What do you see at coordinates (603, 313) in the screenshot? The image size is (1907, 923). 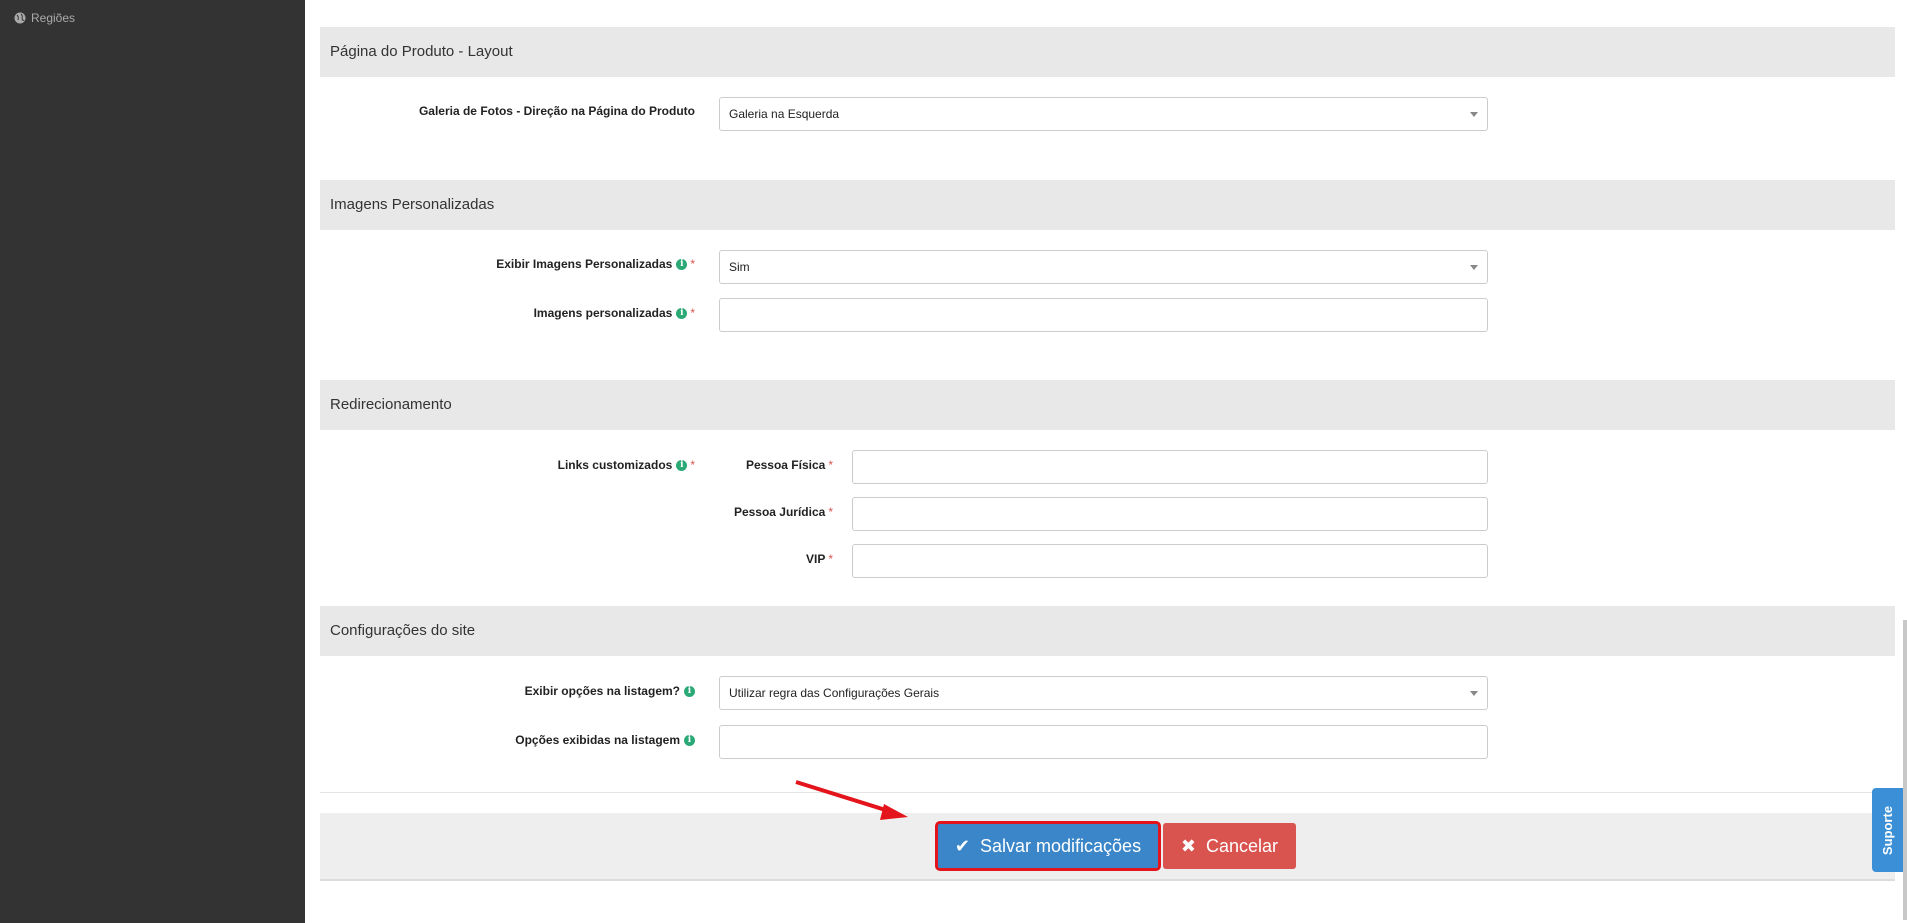 I see `custom-images-label-text: Imagens personalizadas` at bounding box center [603, 313].